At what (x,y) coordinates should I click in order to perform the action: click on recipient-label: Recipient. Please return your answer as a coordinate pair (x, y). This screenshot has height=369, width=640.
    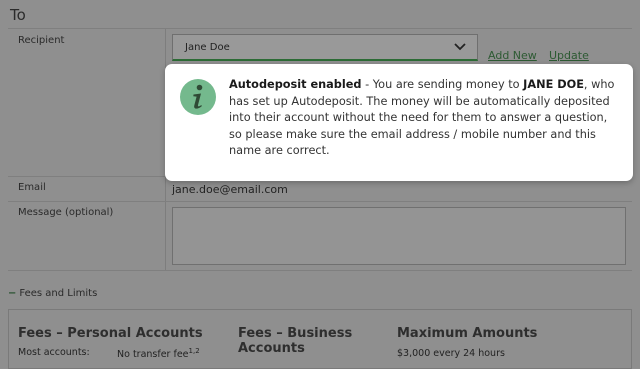
    Looking at the image, I should click on (41, 40).